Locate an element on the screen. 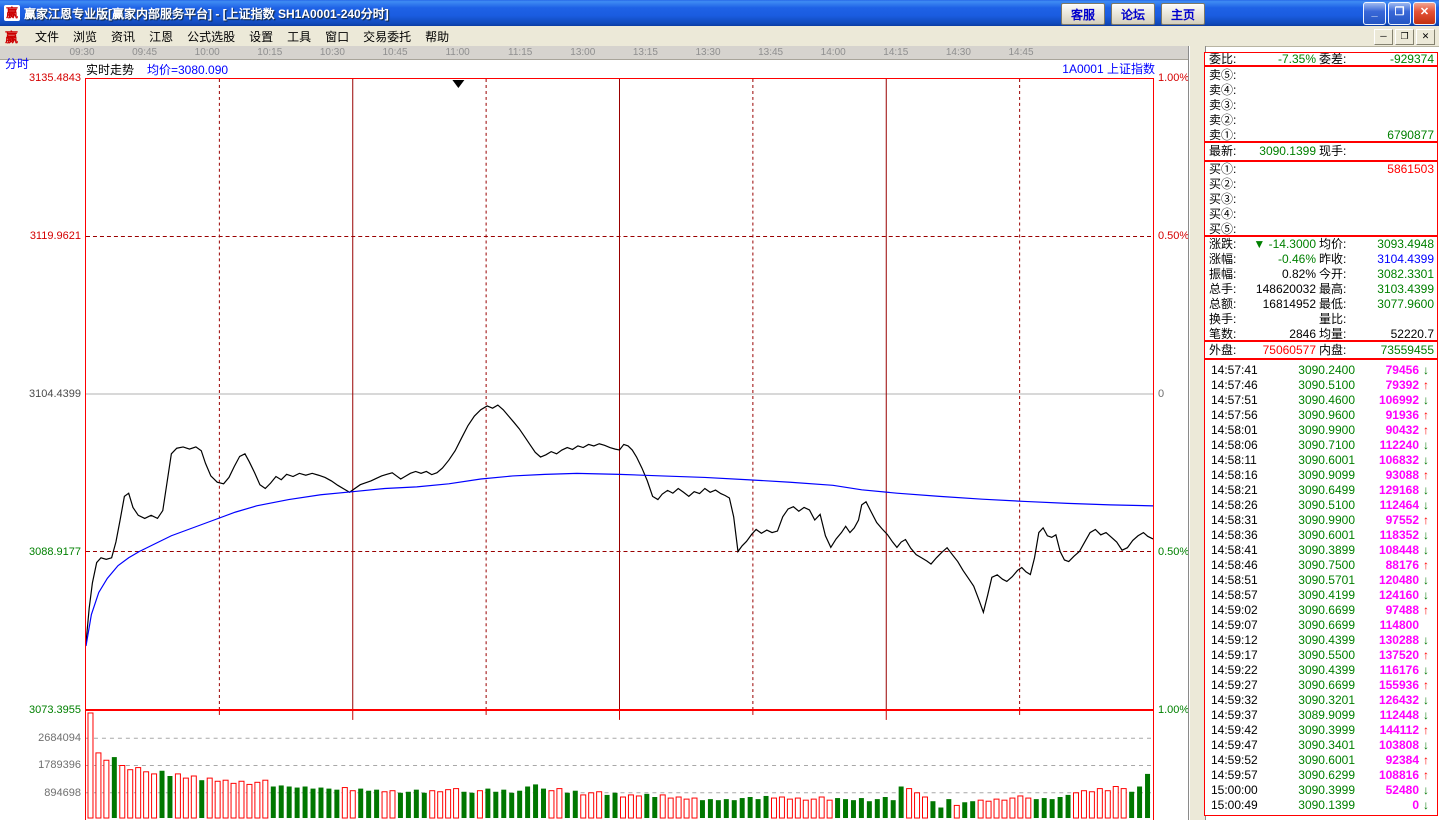  tick-row-23: 14:59:37 3089.9099 112448 ↓ is located at coordinates (1321, 715).